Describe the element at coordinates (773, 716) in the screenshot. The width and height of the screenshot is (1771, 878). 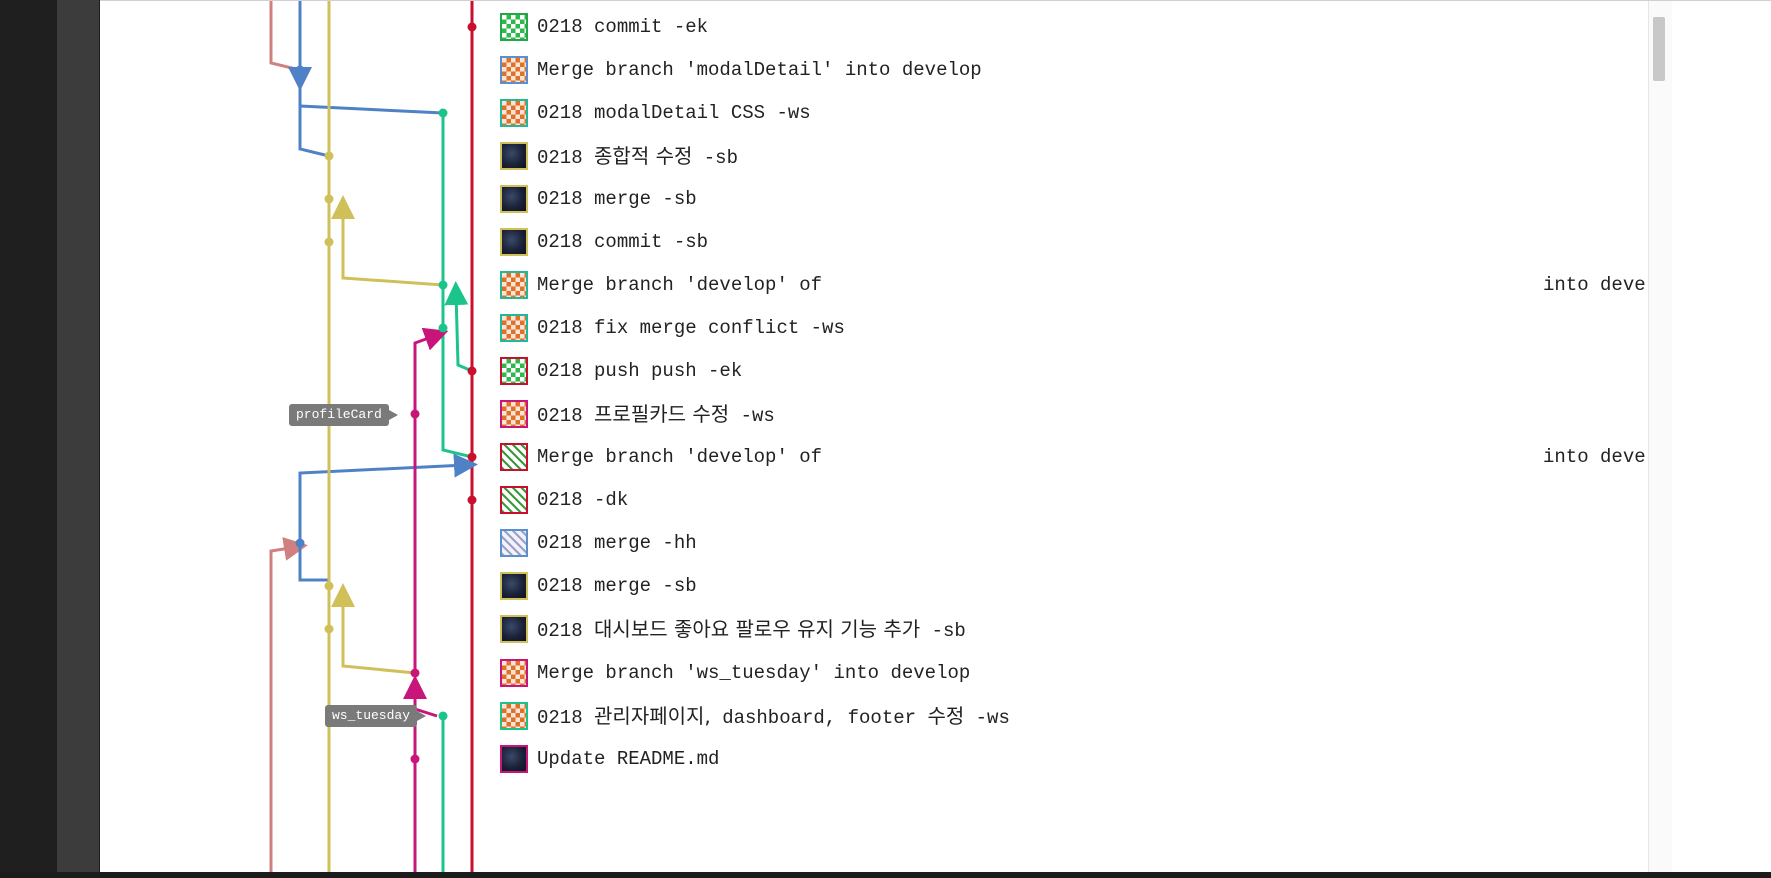
I see `commit-message: 0218 관리자페이지, dashboard, footer 수정 -ws` at that location.